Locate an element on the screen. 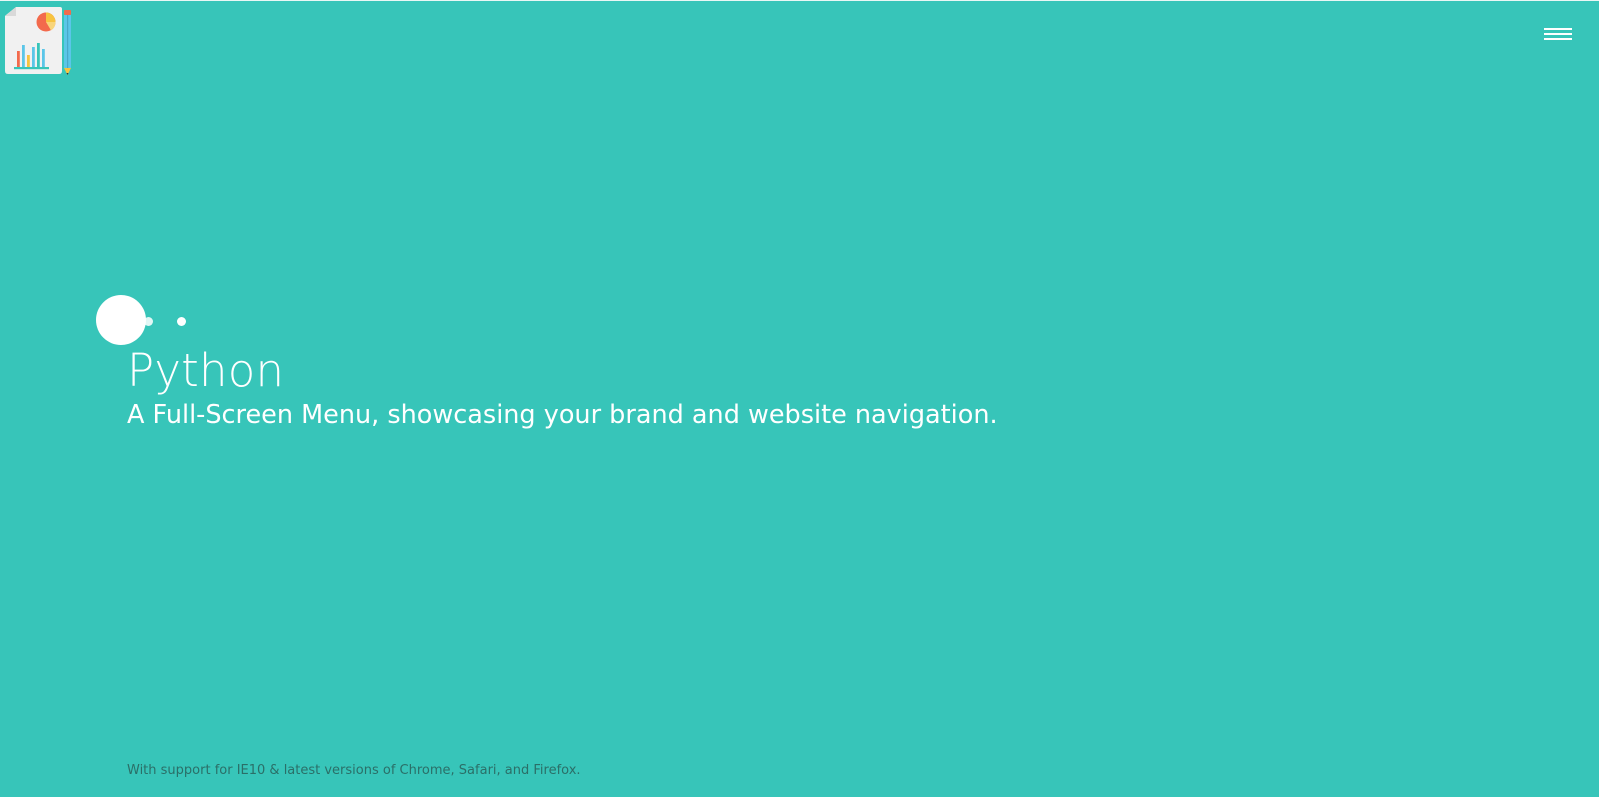  large-dot-decoration is located at coordinates (121, 320).